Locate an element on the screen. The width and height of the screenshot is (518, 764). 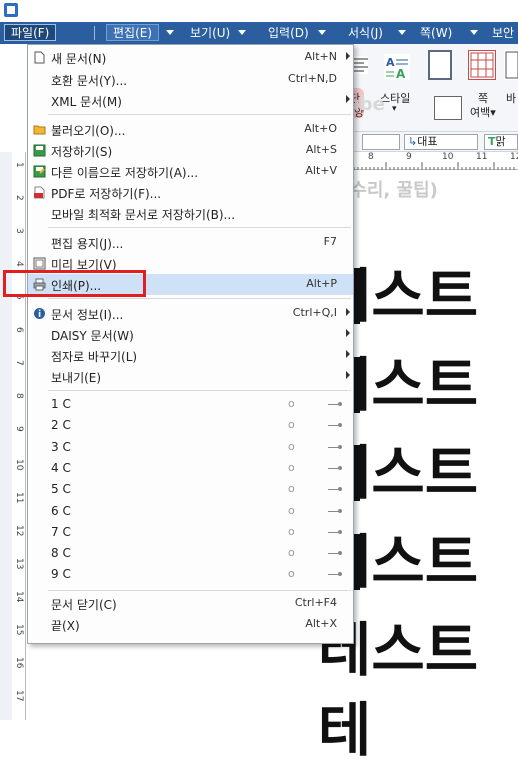
menu-item-doc-info: 문서 정보(I)... Ctrl+Q,I is located at coordinates (190, 313).